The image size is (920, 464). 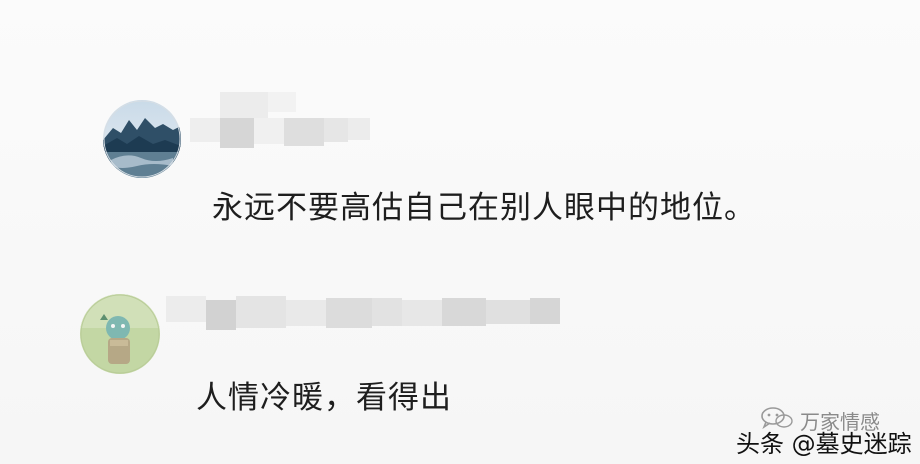 I want to click on source-watermark: 头条 @墓史迷踪, so click(x=824, y=444).